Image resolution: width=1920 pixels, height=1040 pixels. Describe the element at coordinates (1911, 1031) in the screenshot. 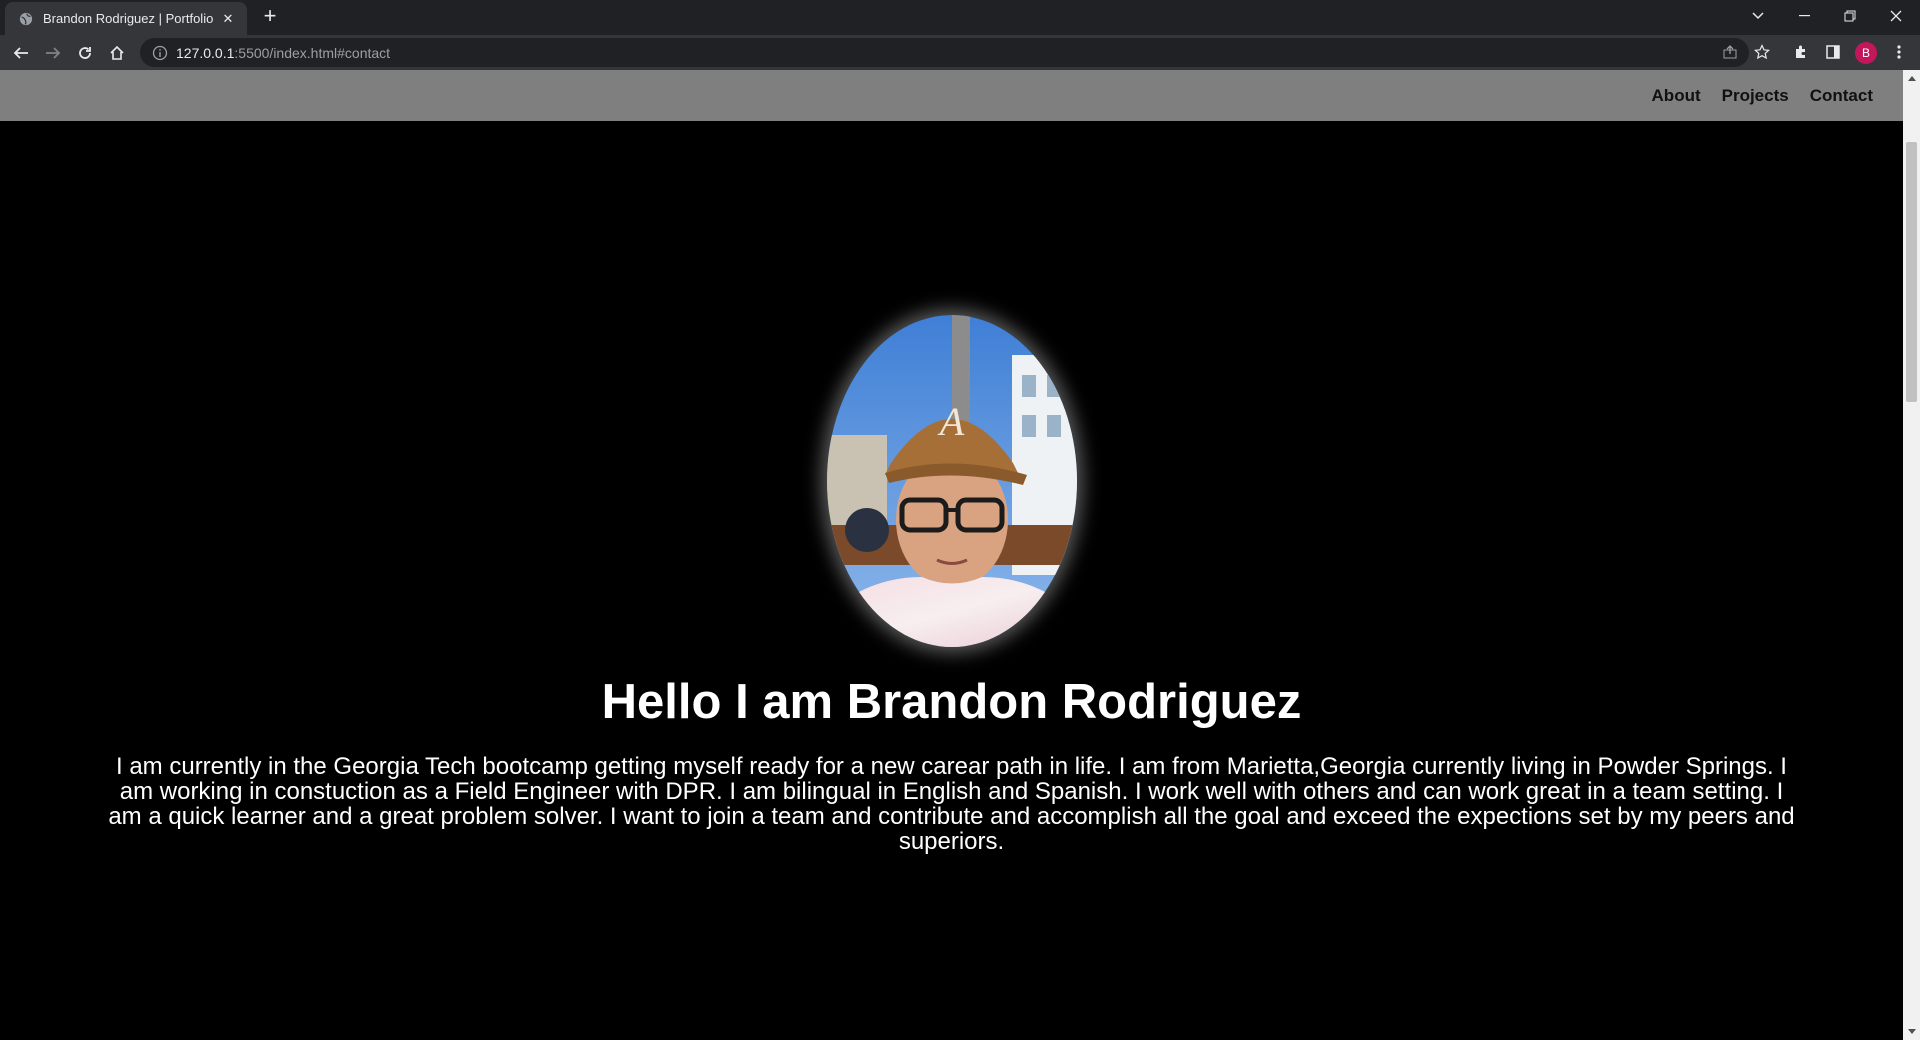

I see `scroll-down-icon` at that location.